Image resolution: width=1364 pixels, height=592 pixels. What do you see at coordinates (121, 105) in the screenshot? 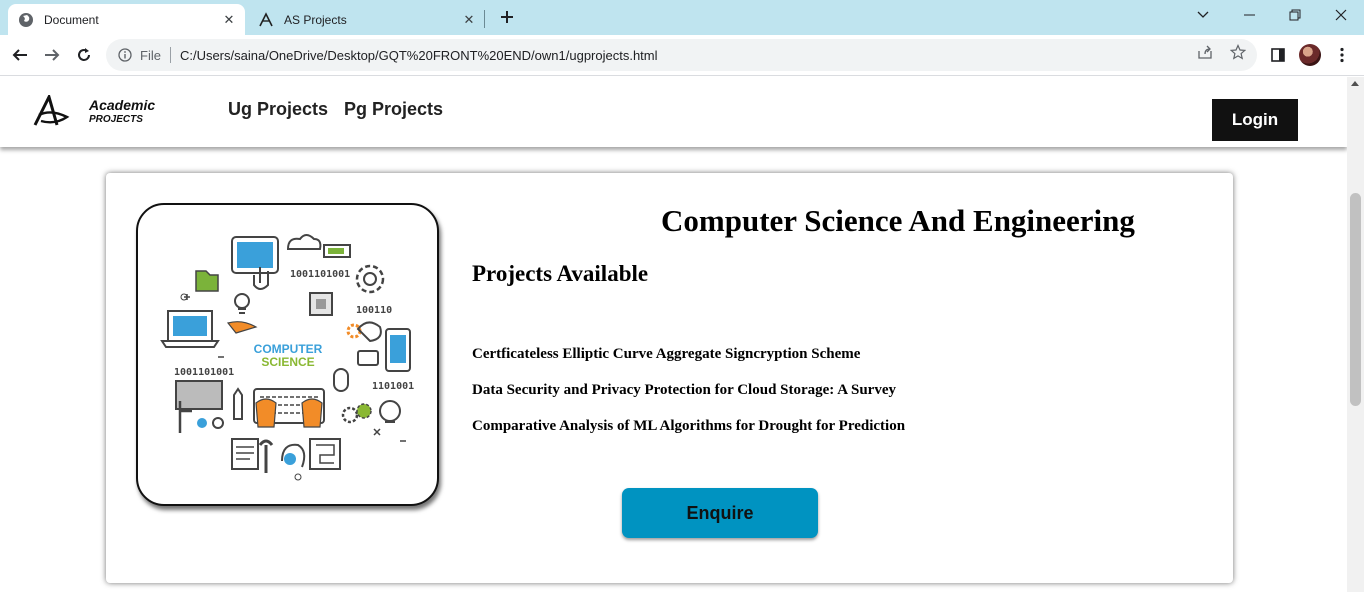
I see `logo-text-academic: Academic` at bounding box center [121, 105].